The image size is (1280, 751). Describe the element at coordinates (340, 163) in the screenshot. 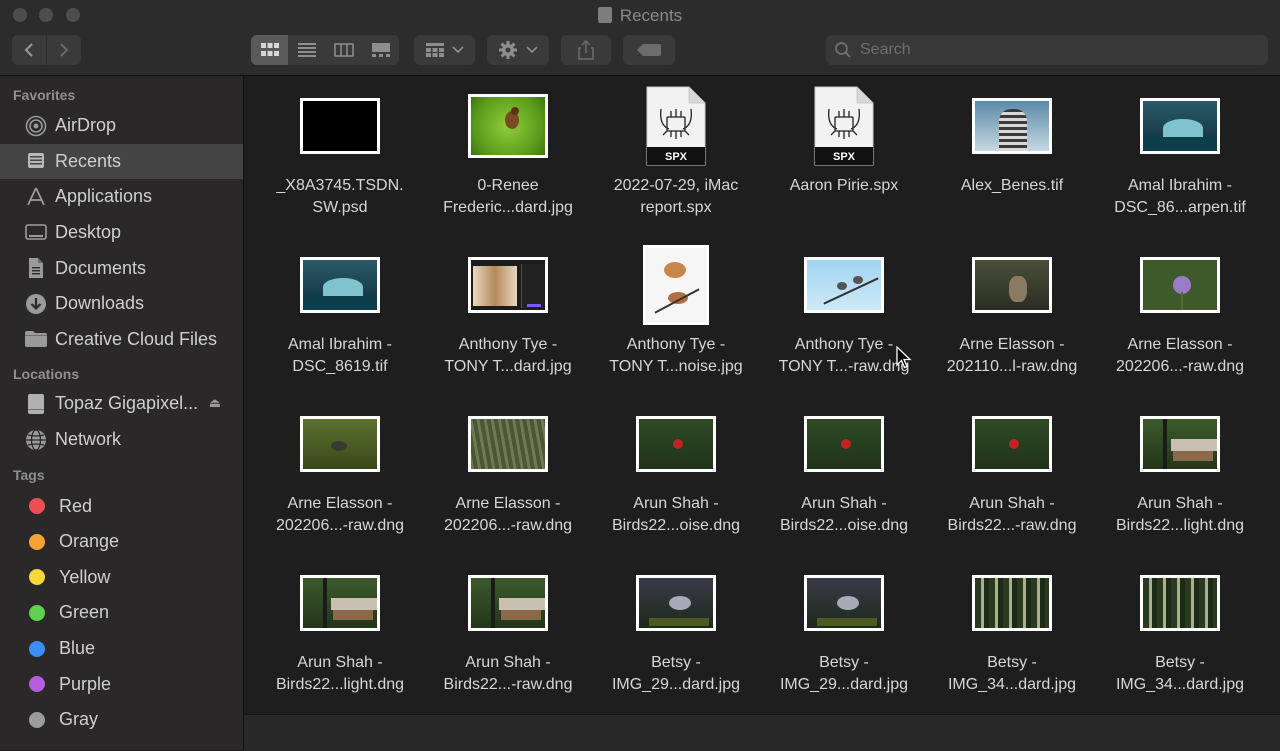

I see `file-item: _X8A3745.TSDN. SW.psd` at that location.